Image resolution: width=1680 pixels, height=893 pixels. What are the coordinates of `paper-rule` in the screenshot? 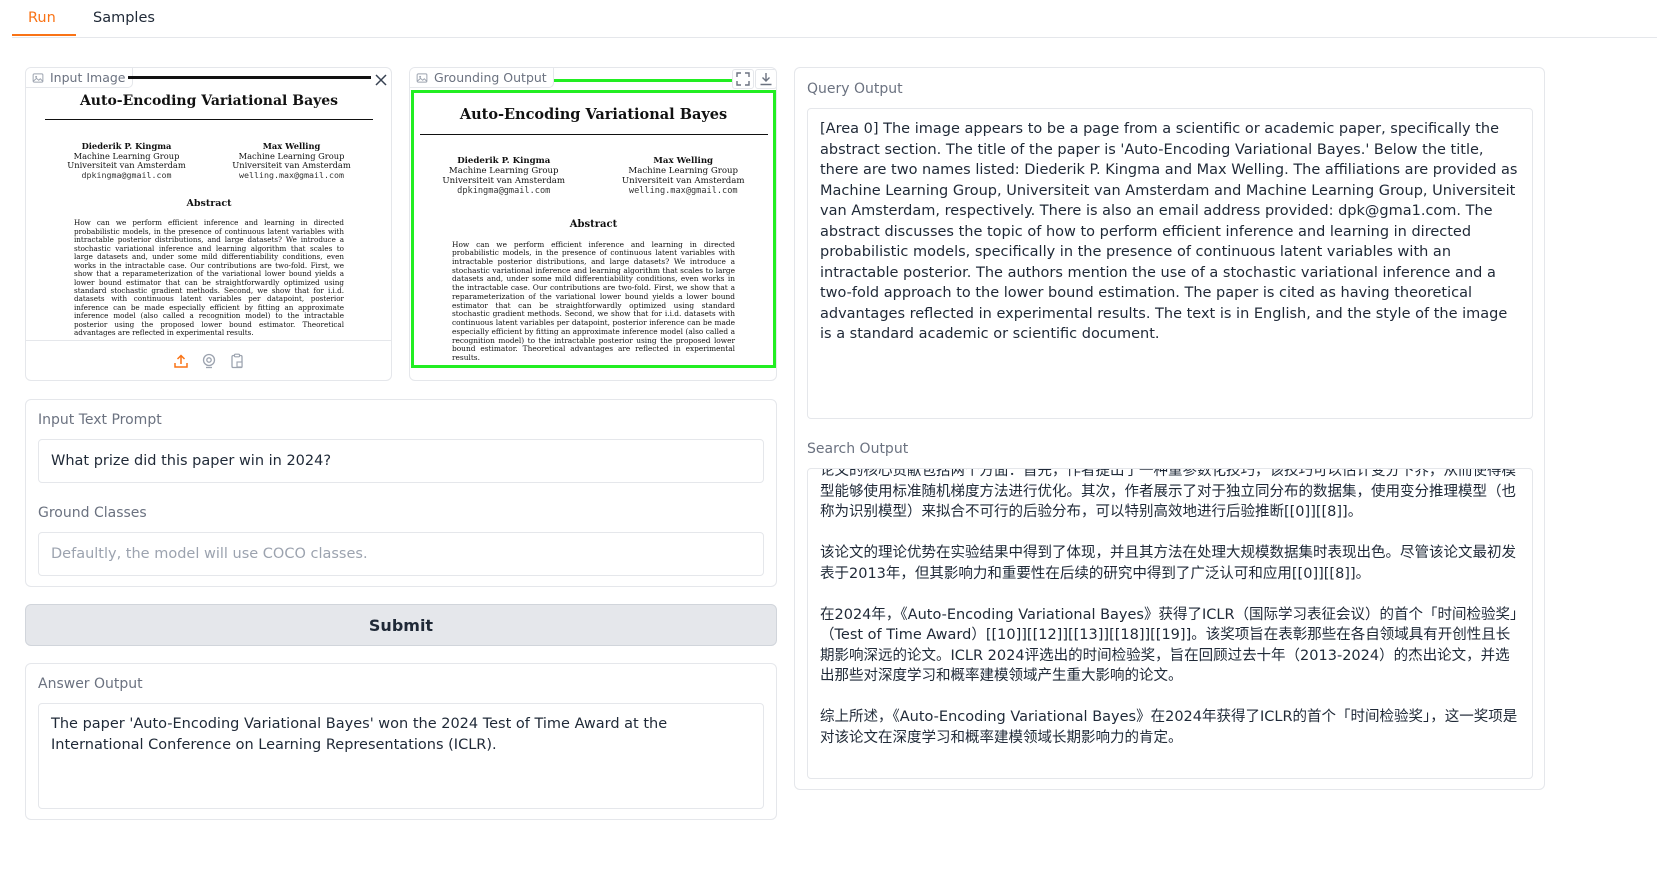 It's located at (209, 119).